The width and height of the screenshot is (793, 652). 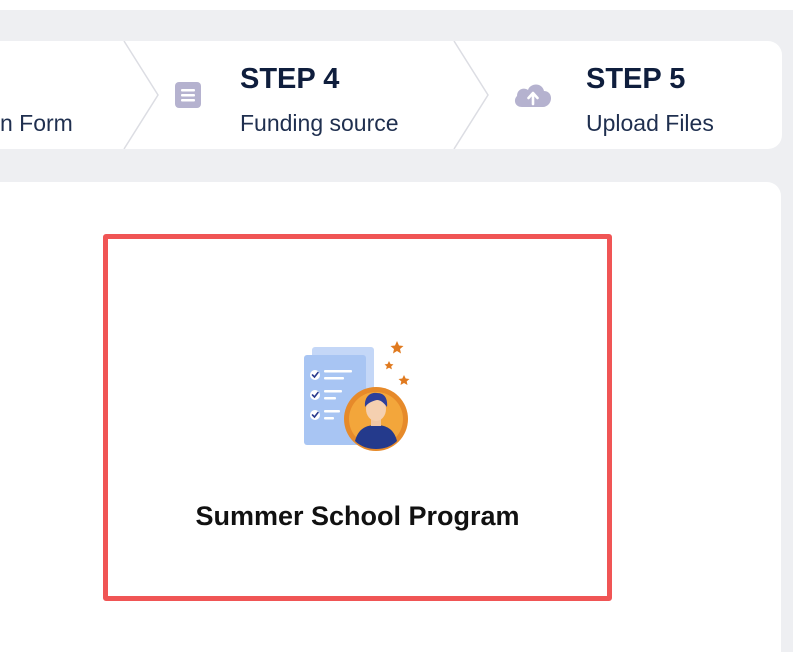 What do you see at coordinates (290, 79) in the screenshot?
I see `step-4-number: STEP 4` at bounding box center [290, 79].